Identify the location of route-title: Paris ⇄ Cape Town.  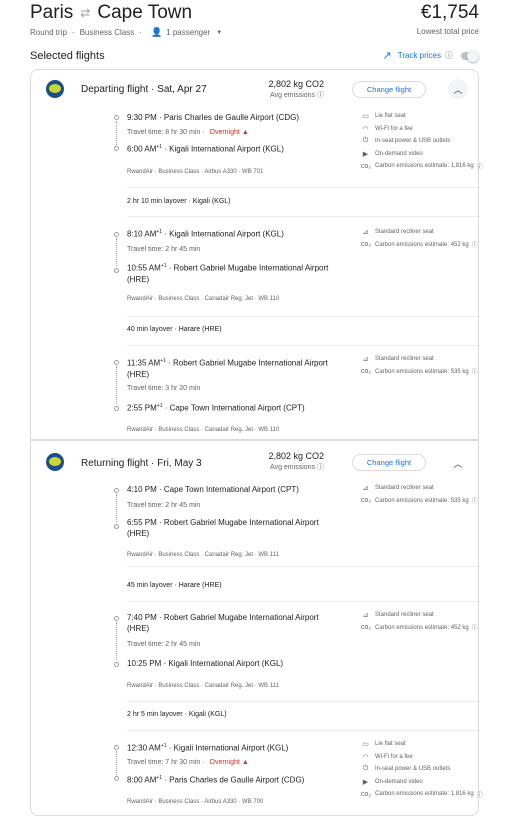
(111, 13).